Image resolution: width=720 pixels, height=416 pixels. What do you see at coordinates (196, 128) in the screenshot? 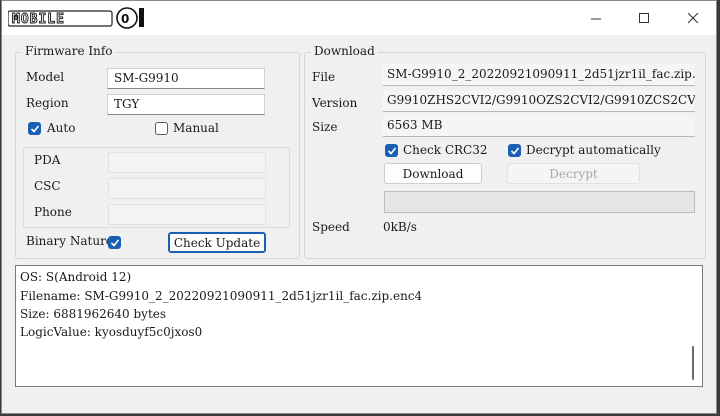
I see `manual-label: Manual` at bounding box center [196, 128].